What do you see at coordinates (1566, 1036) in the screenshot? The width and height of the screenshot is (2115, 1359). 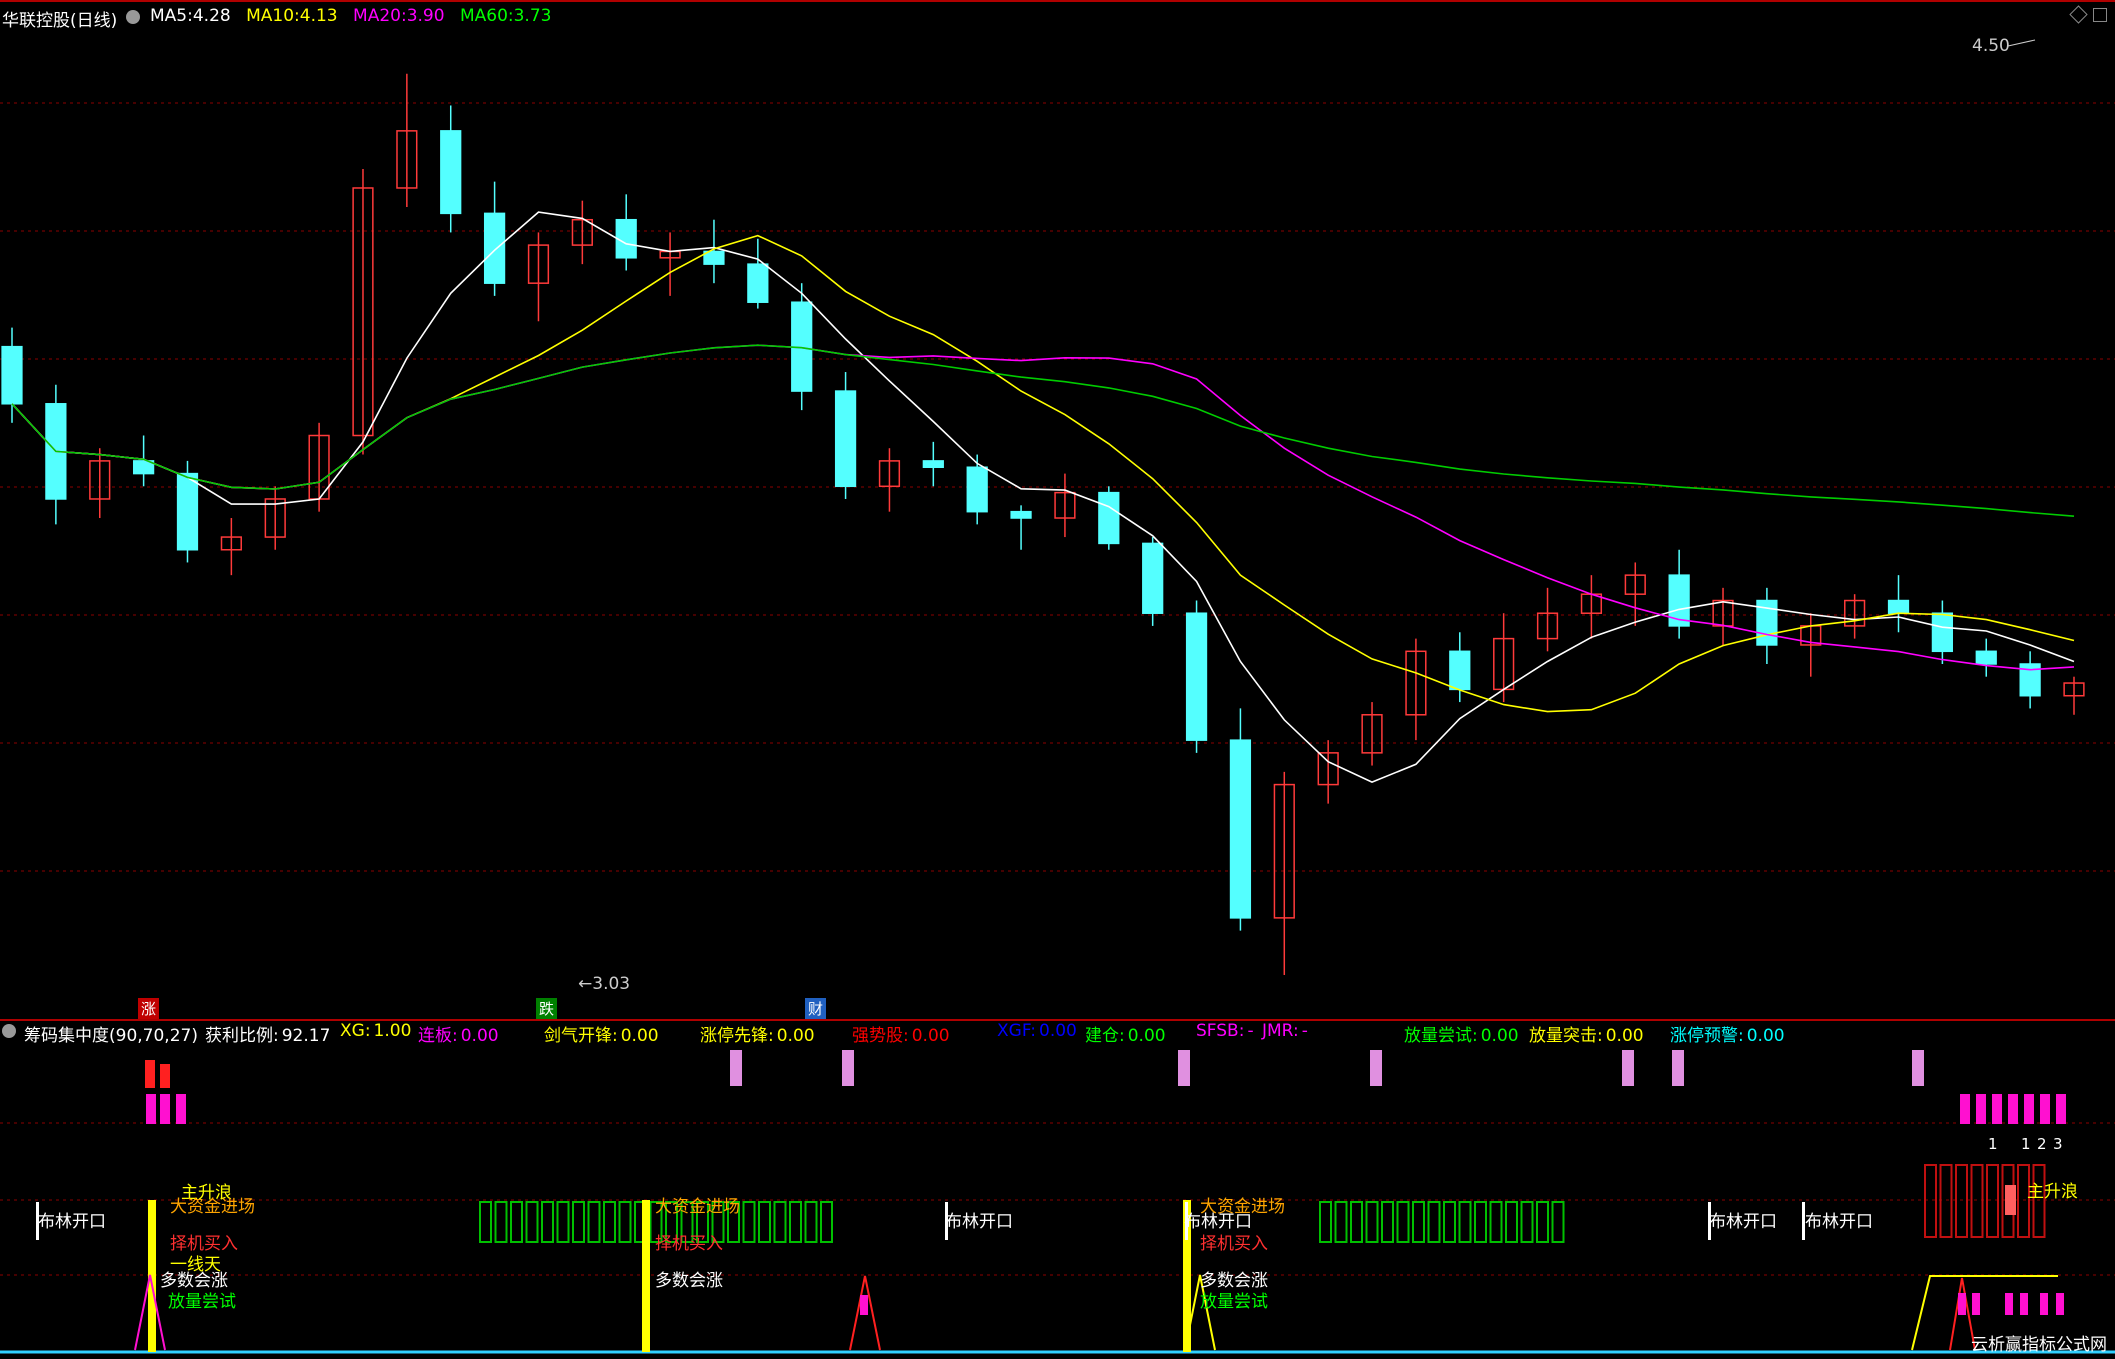 I see `indicator-item-label: 放量突击:` at bounding box center [1566, 1036].